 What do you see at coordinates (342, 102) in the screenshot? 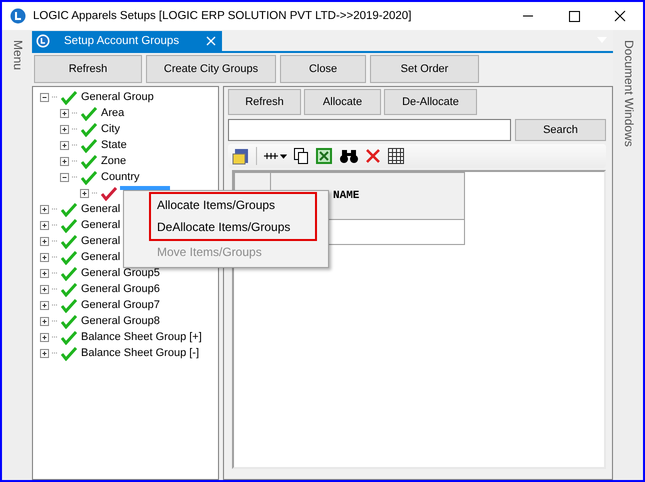
I see `allocate-button: Allocate` at bounding box center [342, 102].